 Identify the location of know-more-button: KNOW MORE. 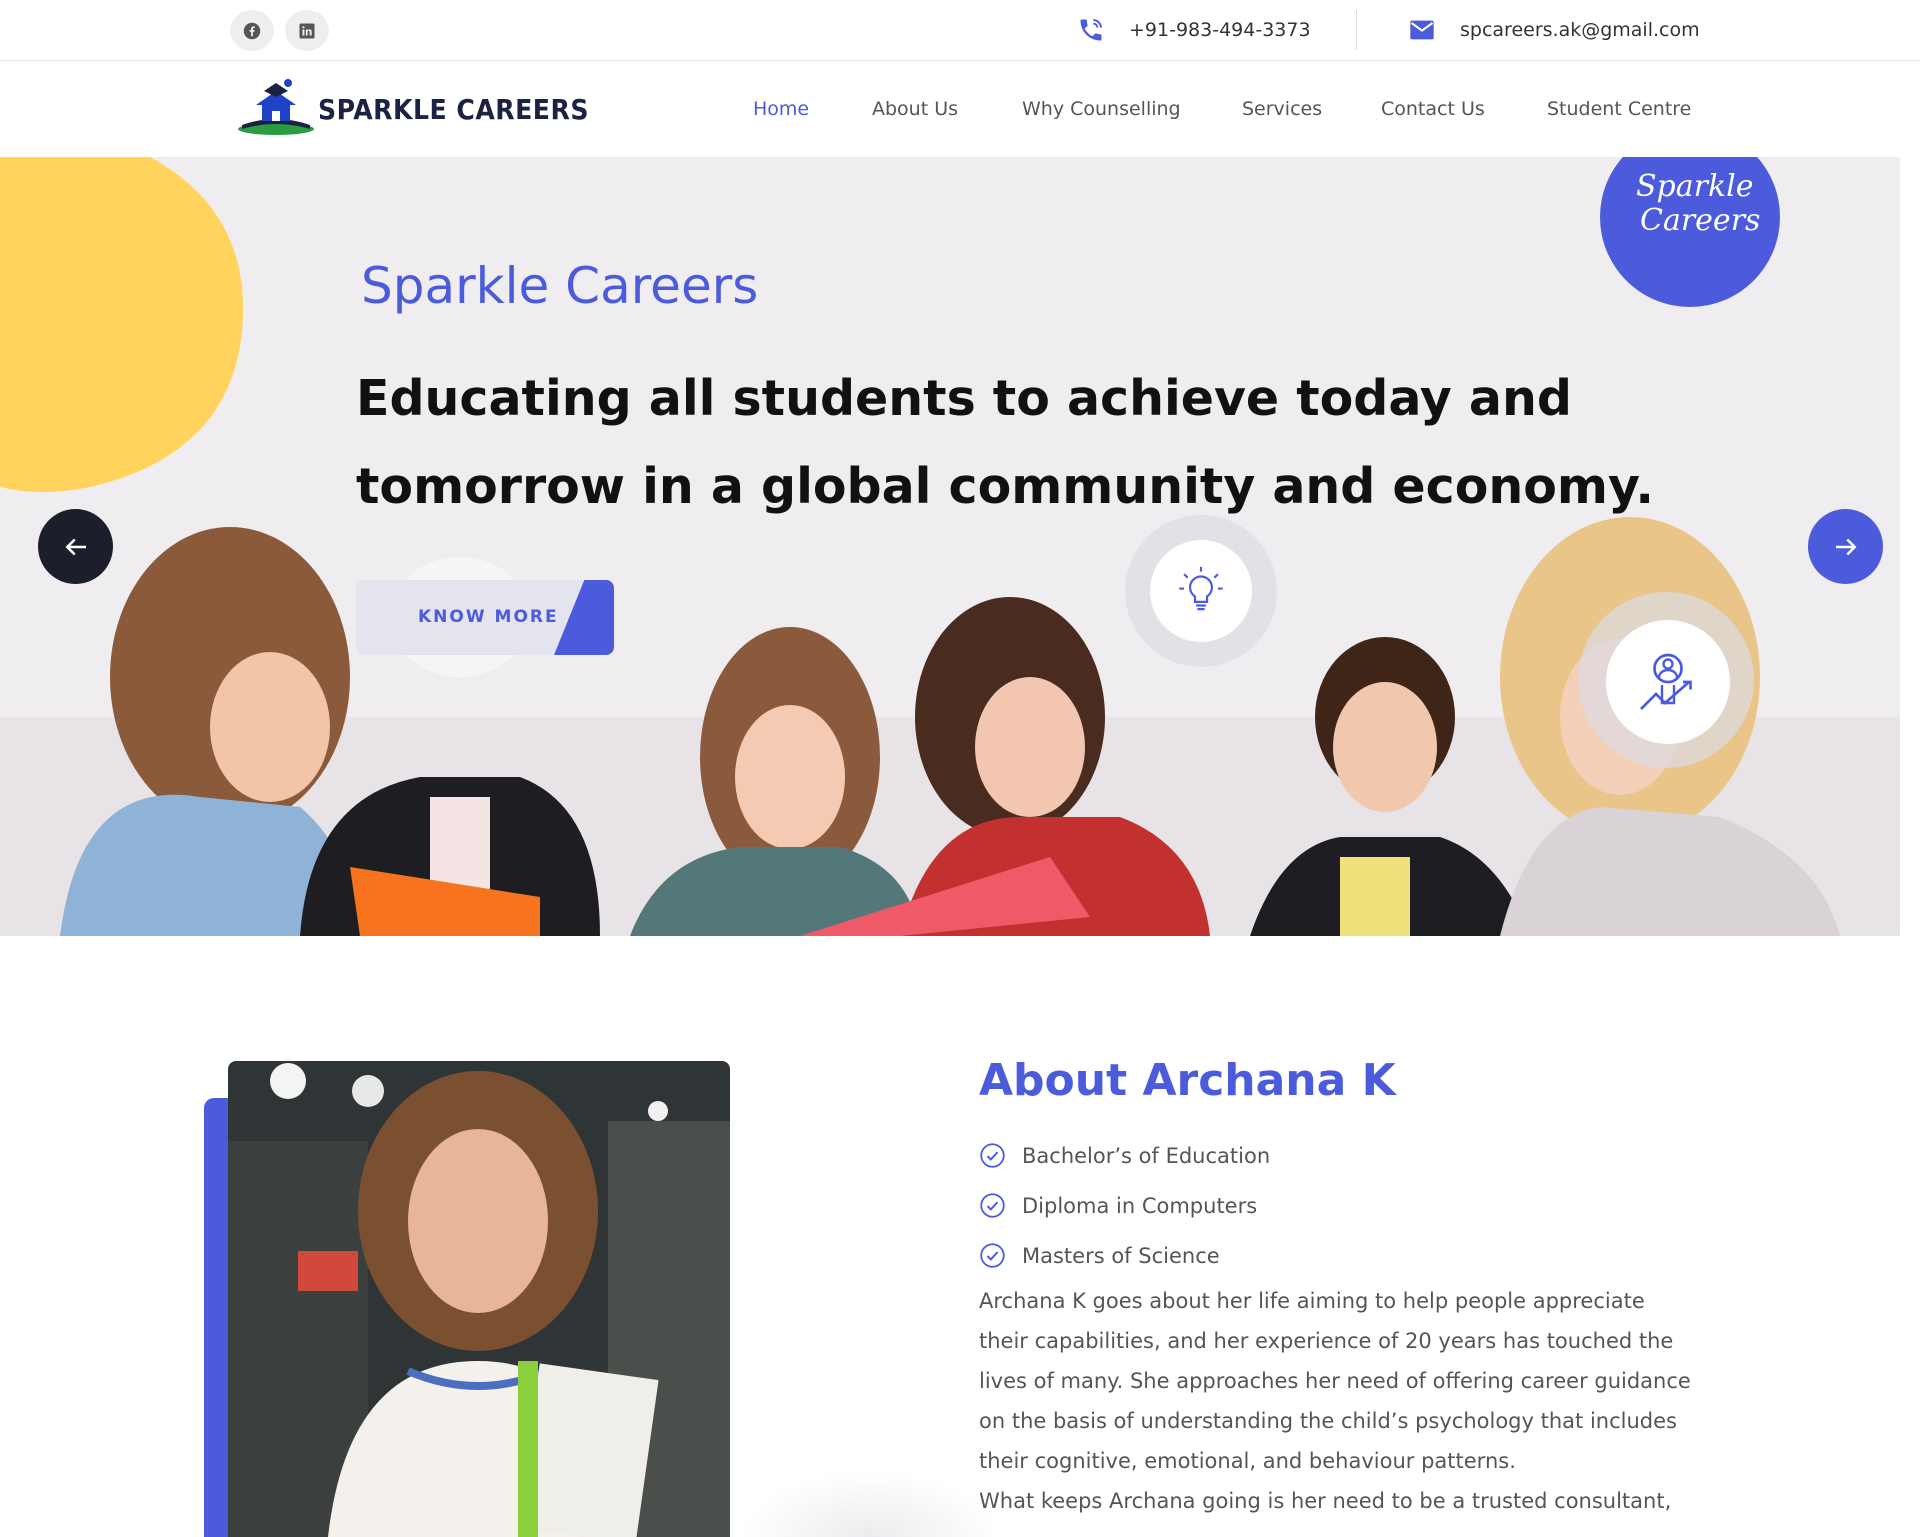
(485, 617).